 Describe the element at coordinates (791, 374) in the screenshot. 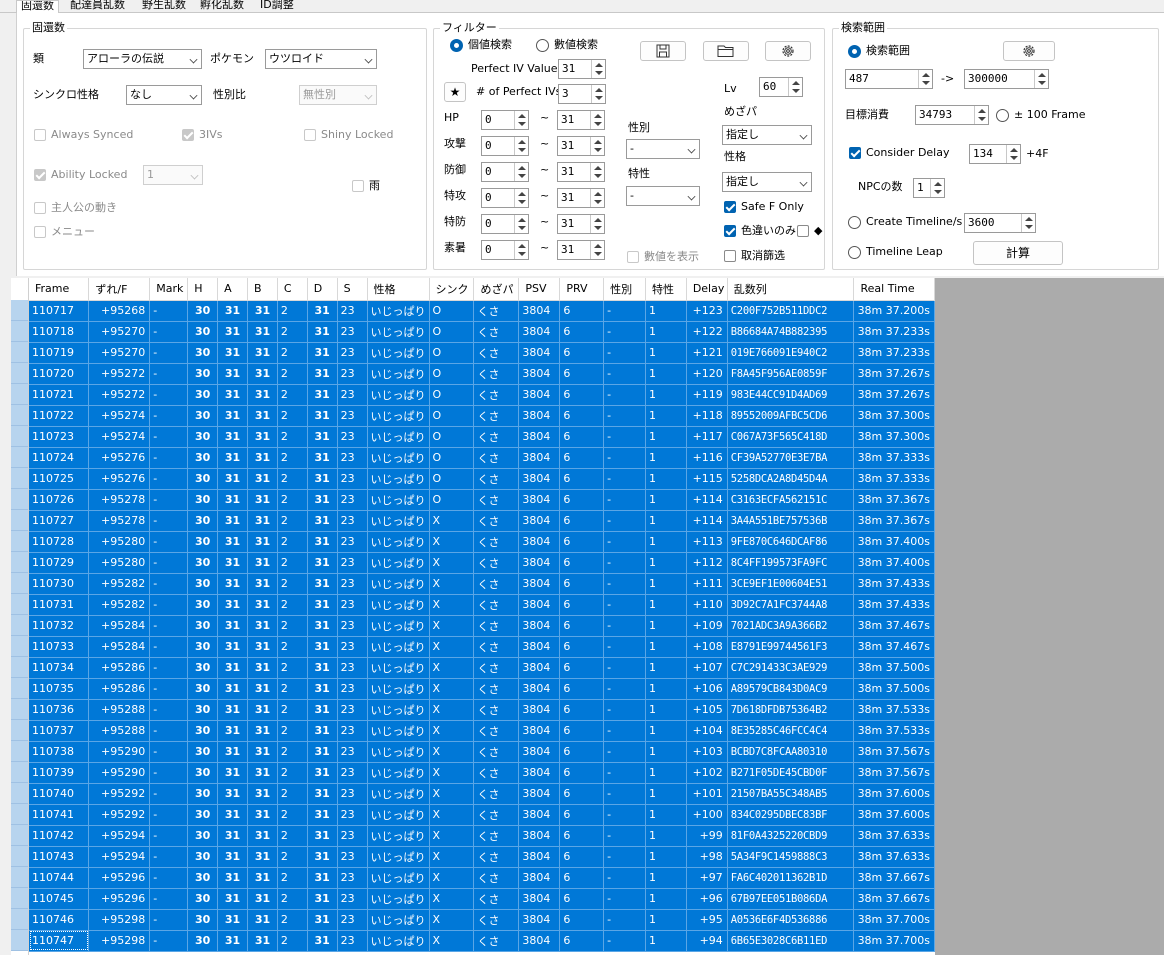

I see `cell-rng-state: F8A45F956AE0859F` at that location.